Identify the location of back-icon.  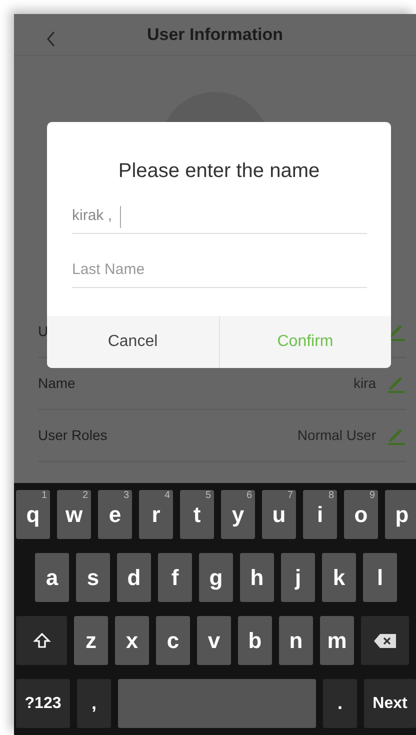
(51, 38).